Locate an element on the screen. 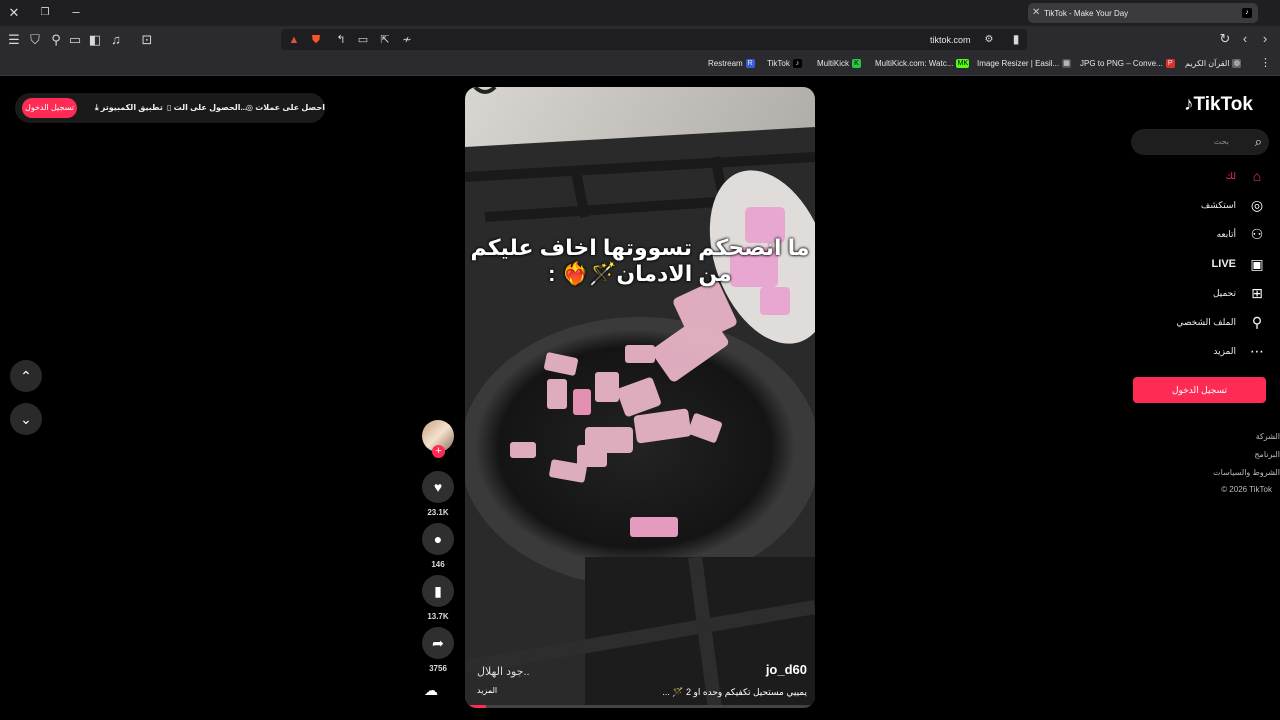 The height and width of the screenshot is (720, 1280). previous-video-button: ⌃ is located at coordinates (26, 376).